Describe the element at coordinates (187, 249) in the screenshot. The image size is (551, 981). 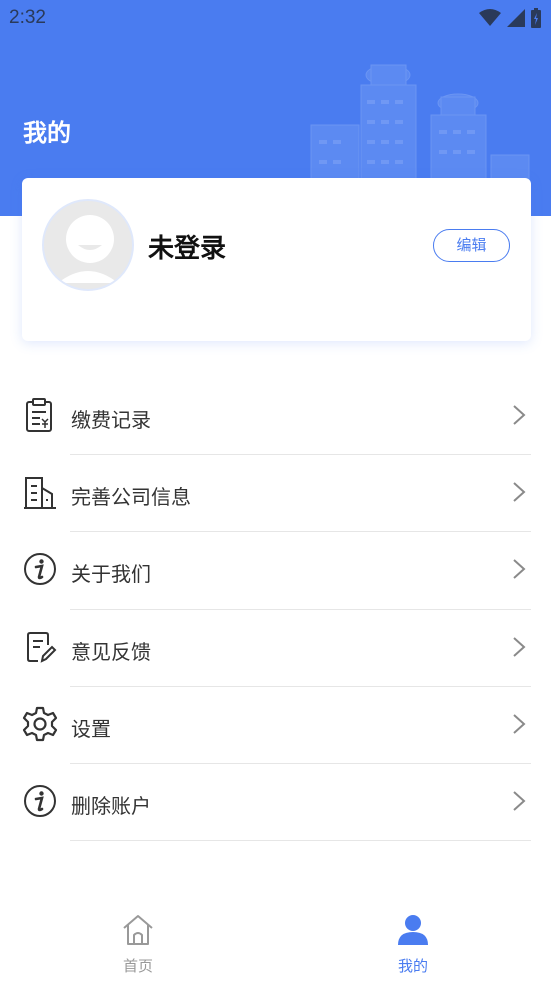
I see `username: 未登录` at that location.